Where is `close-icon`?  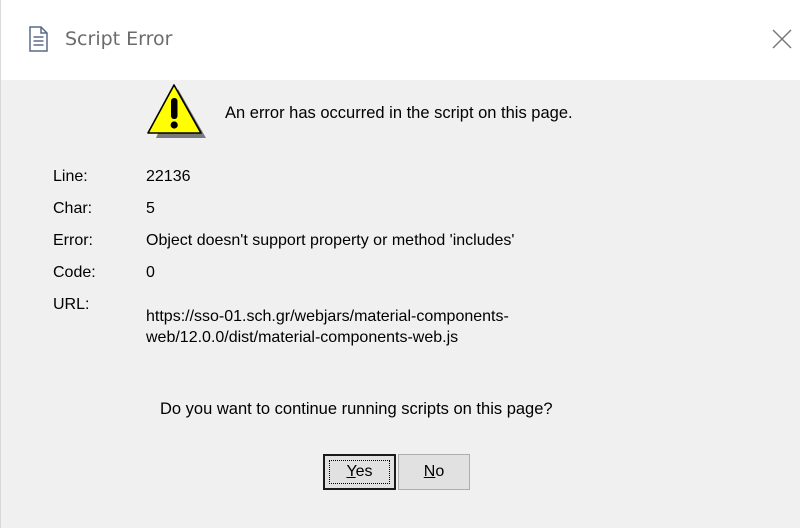 close-icon is located at coordinates (782, 39).